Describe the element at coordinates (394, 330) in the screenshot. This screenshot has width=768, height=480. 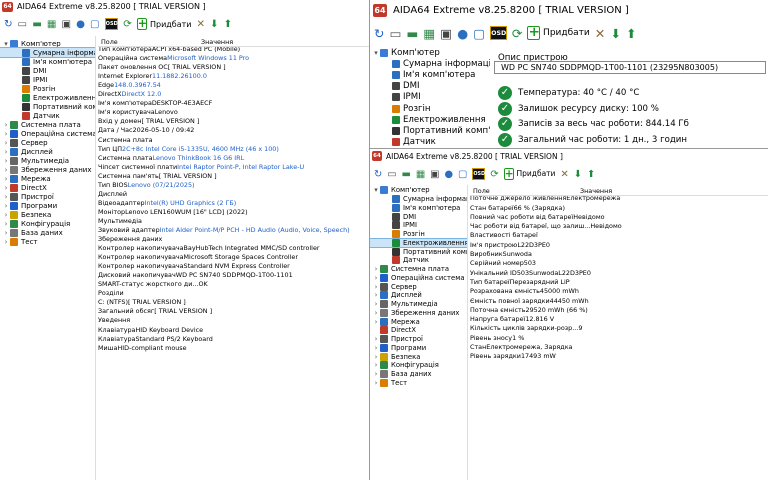
I see `tree-item: DirectX` at that location.